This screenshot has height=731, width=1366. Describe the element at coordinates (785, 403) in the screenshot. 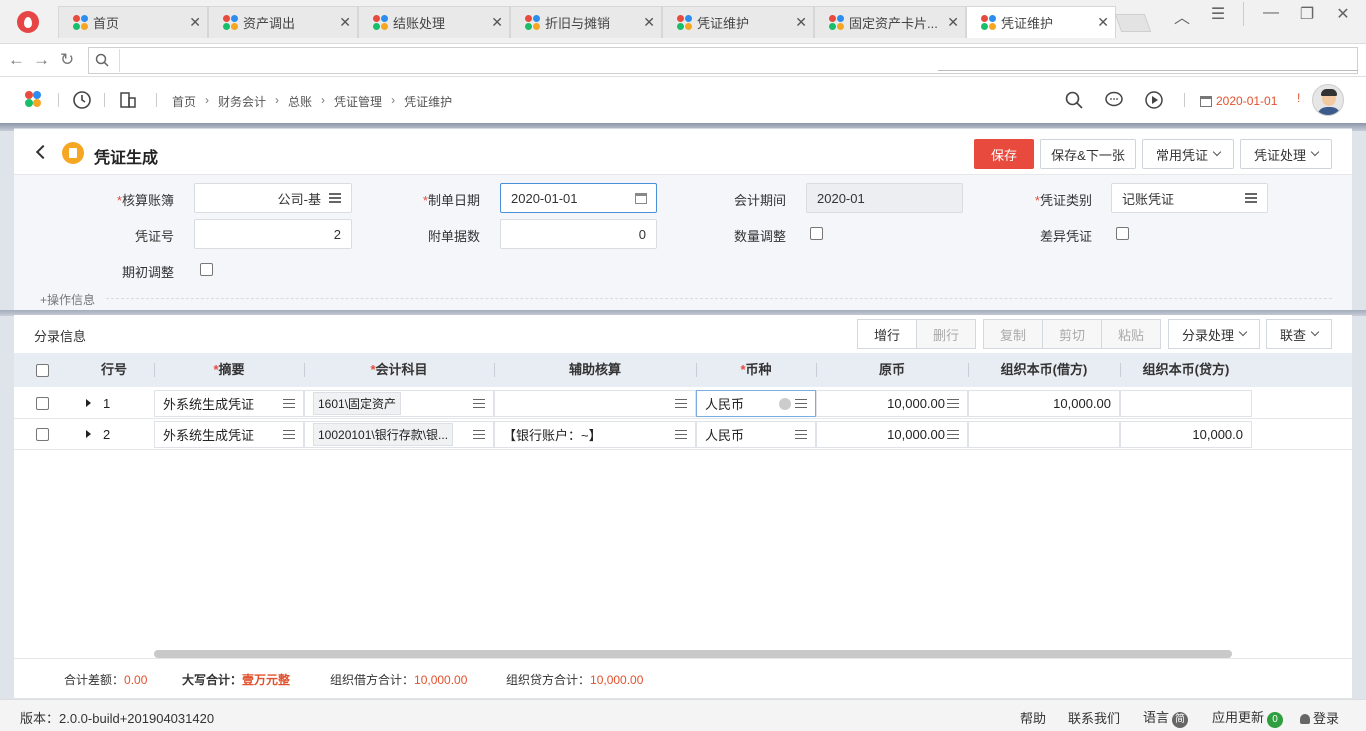

I see `clear-icon` at that location.